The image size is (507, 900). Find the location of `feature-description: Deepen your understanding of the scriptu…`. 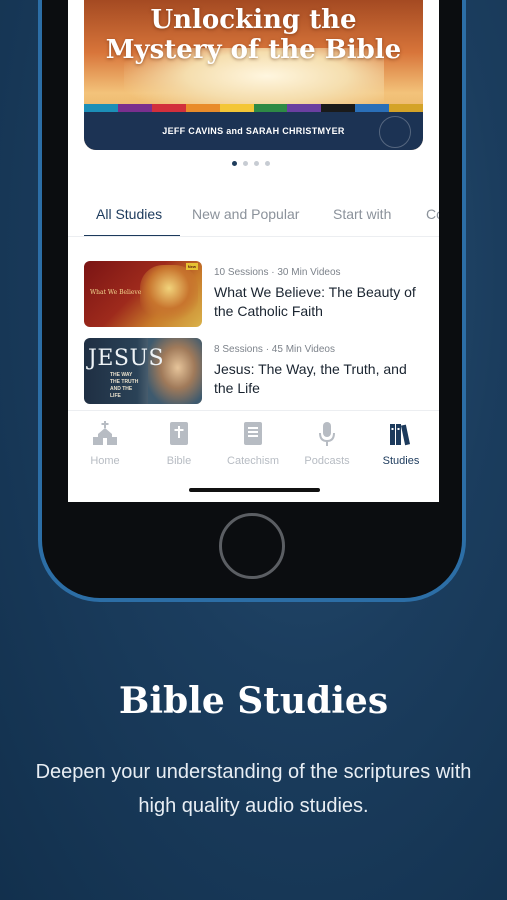

feature-description: Deepen your understanding of the scriptu… is located at coordinates (253, 789).